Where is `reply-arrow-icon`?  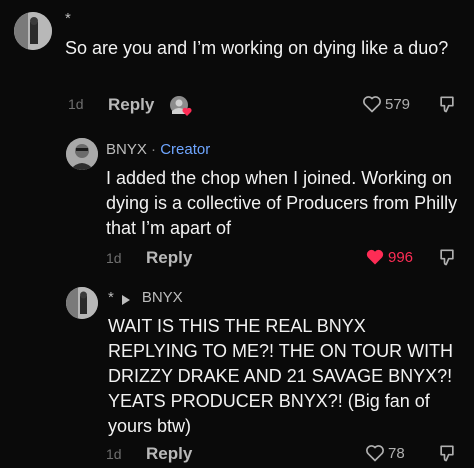
reply-arrow-icon is located at coordinates (128, 298).